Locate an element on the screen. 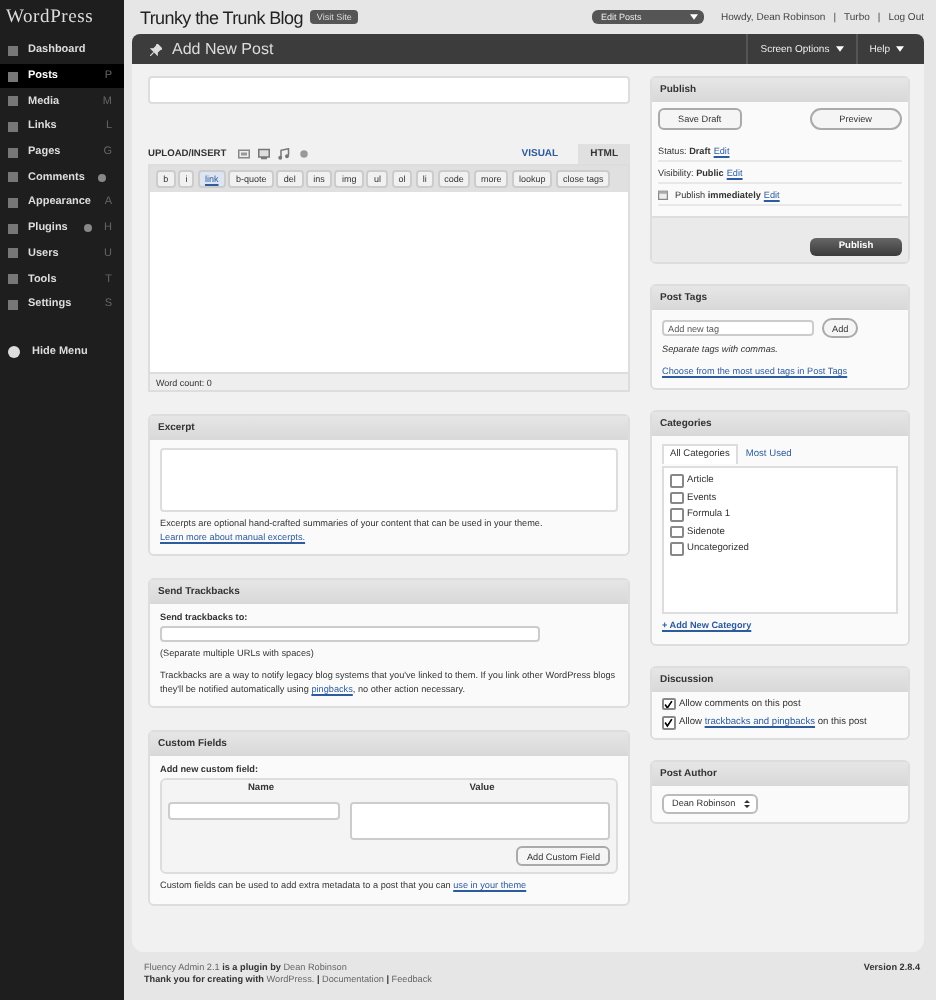 The height and width of the screenshot is (1000, 936). value-field is located at coordinates (480, 821).